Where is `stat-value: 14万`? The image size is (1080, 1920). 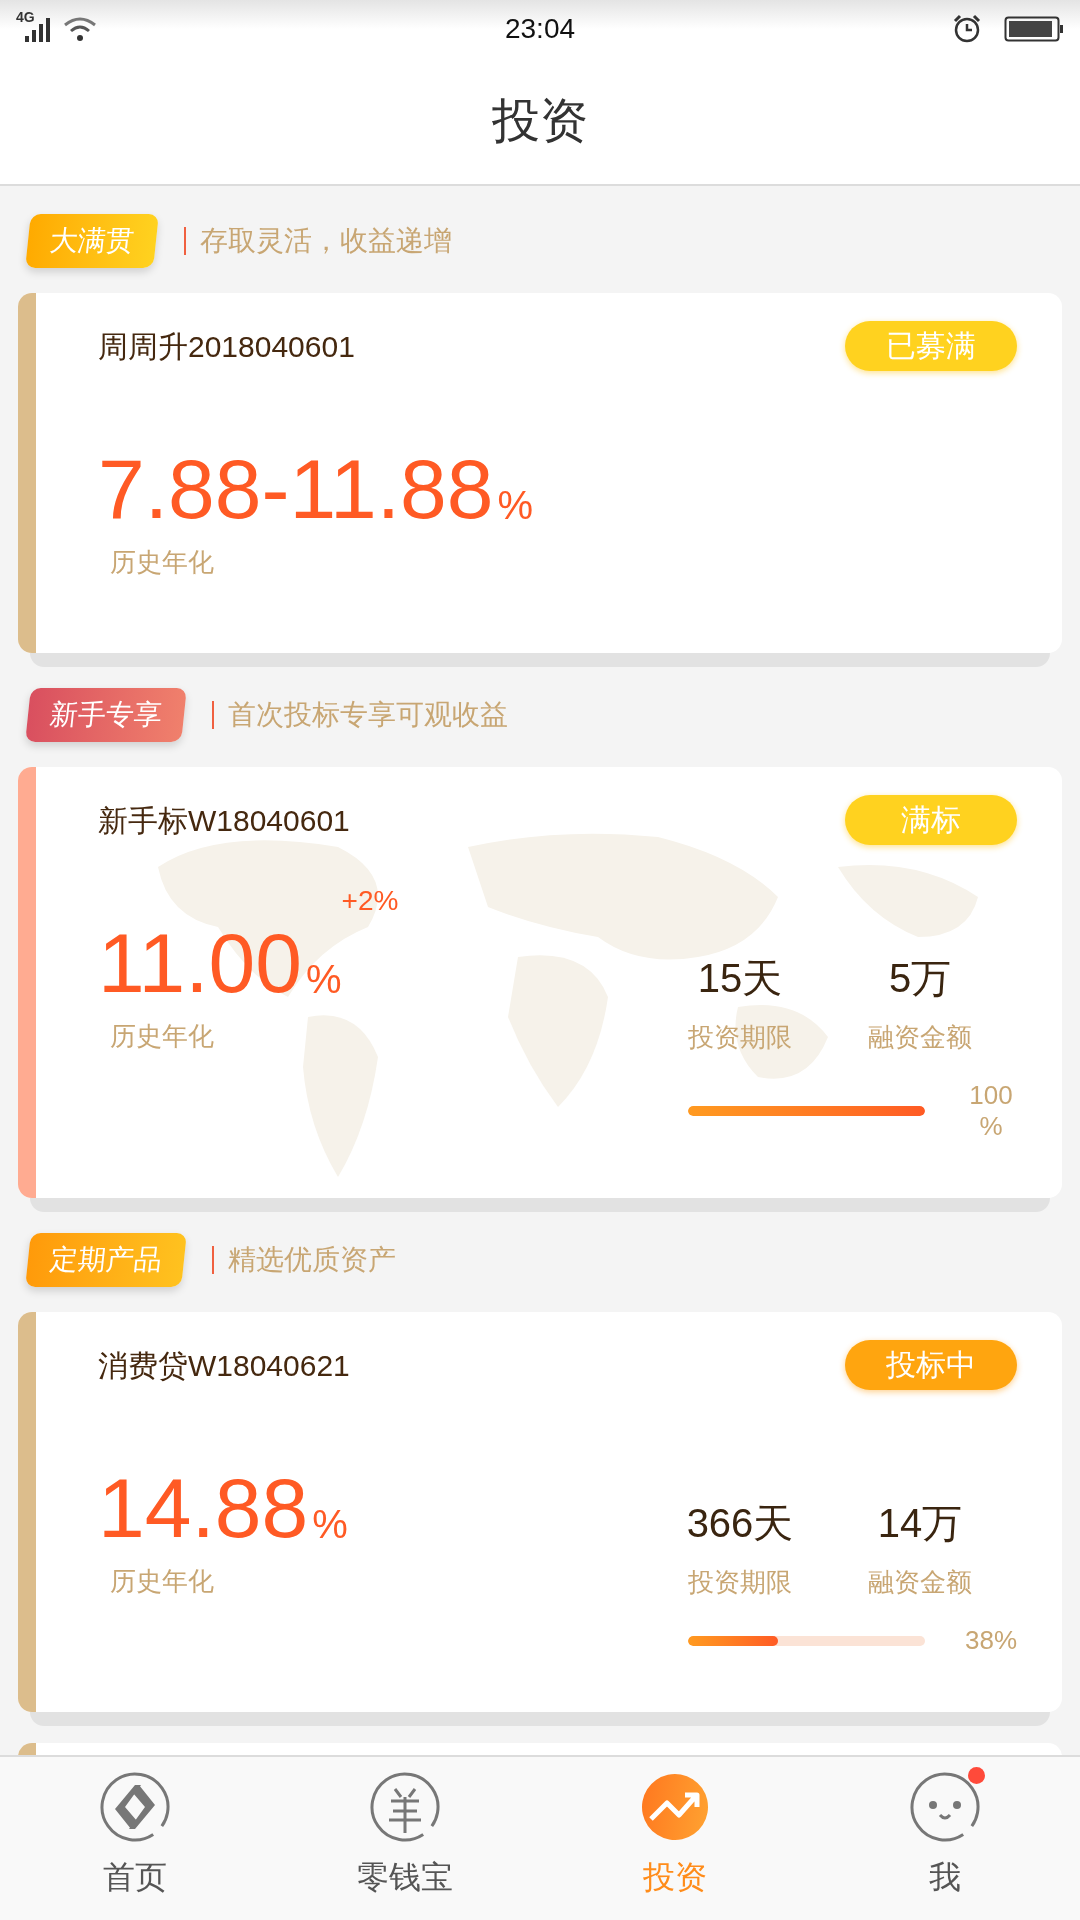 stat-value: 14万 is located at coordinates (920, 1523).